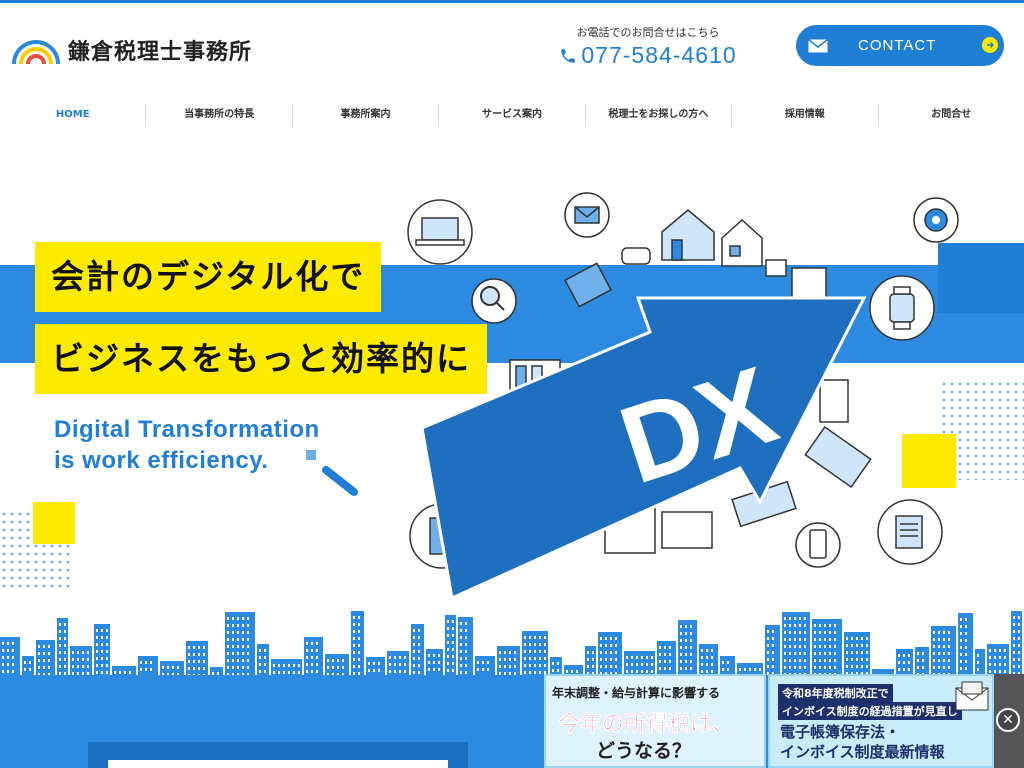  I want to click on tax-banner: 年末調整・給与計算に影響する 今年の所得税は、 どうなる？, so click(655, 721).